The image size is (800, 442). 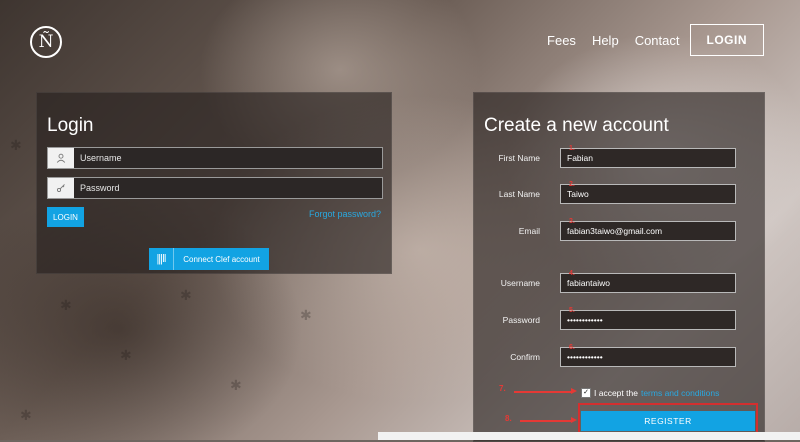 I want to click on header-login-button: LOGIN, so click(x=726, y=40).